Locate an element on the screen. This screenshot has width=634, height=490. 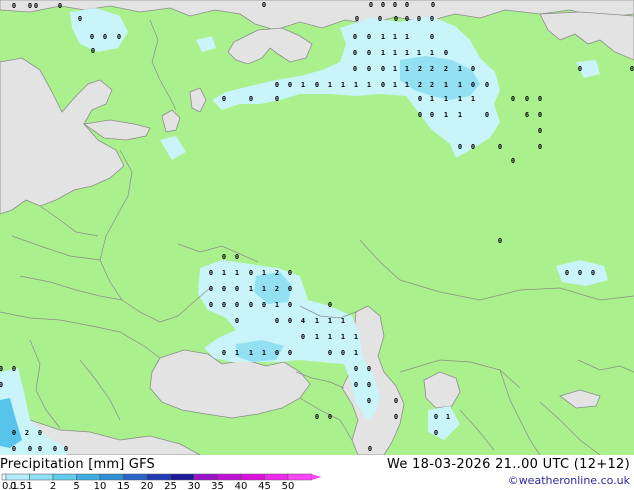
legend-labels: 0.10.5 1 2 5 10 15 20 25 30 35 40 45 50 is located at coordinates (148, 485).